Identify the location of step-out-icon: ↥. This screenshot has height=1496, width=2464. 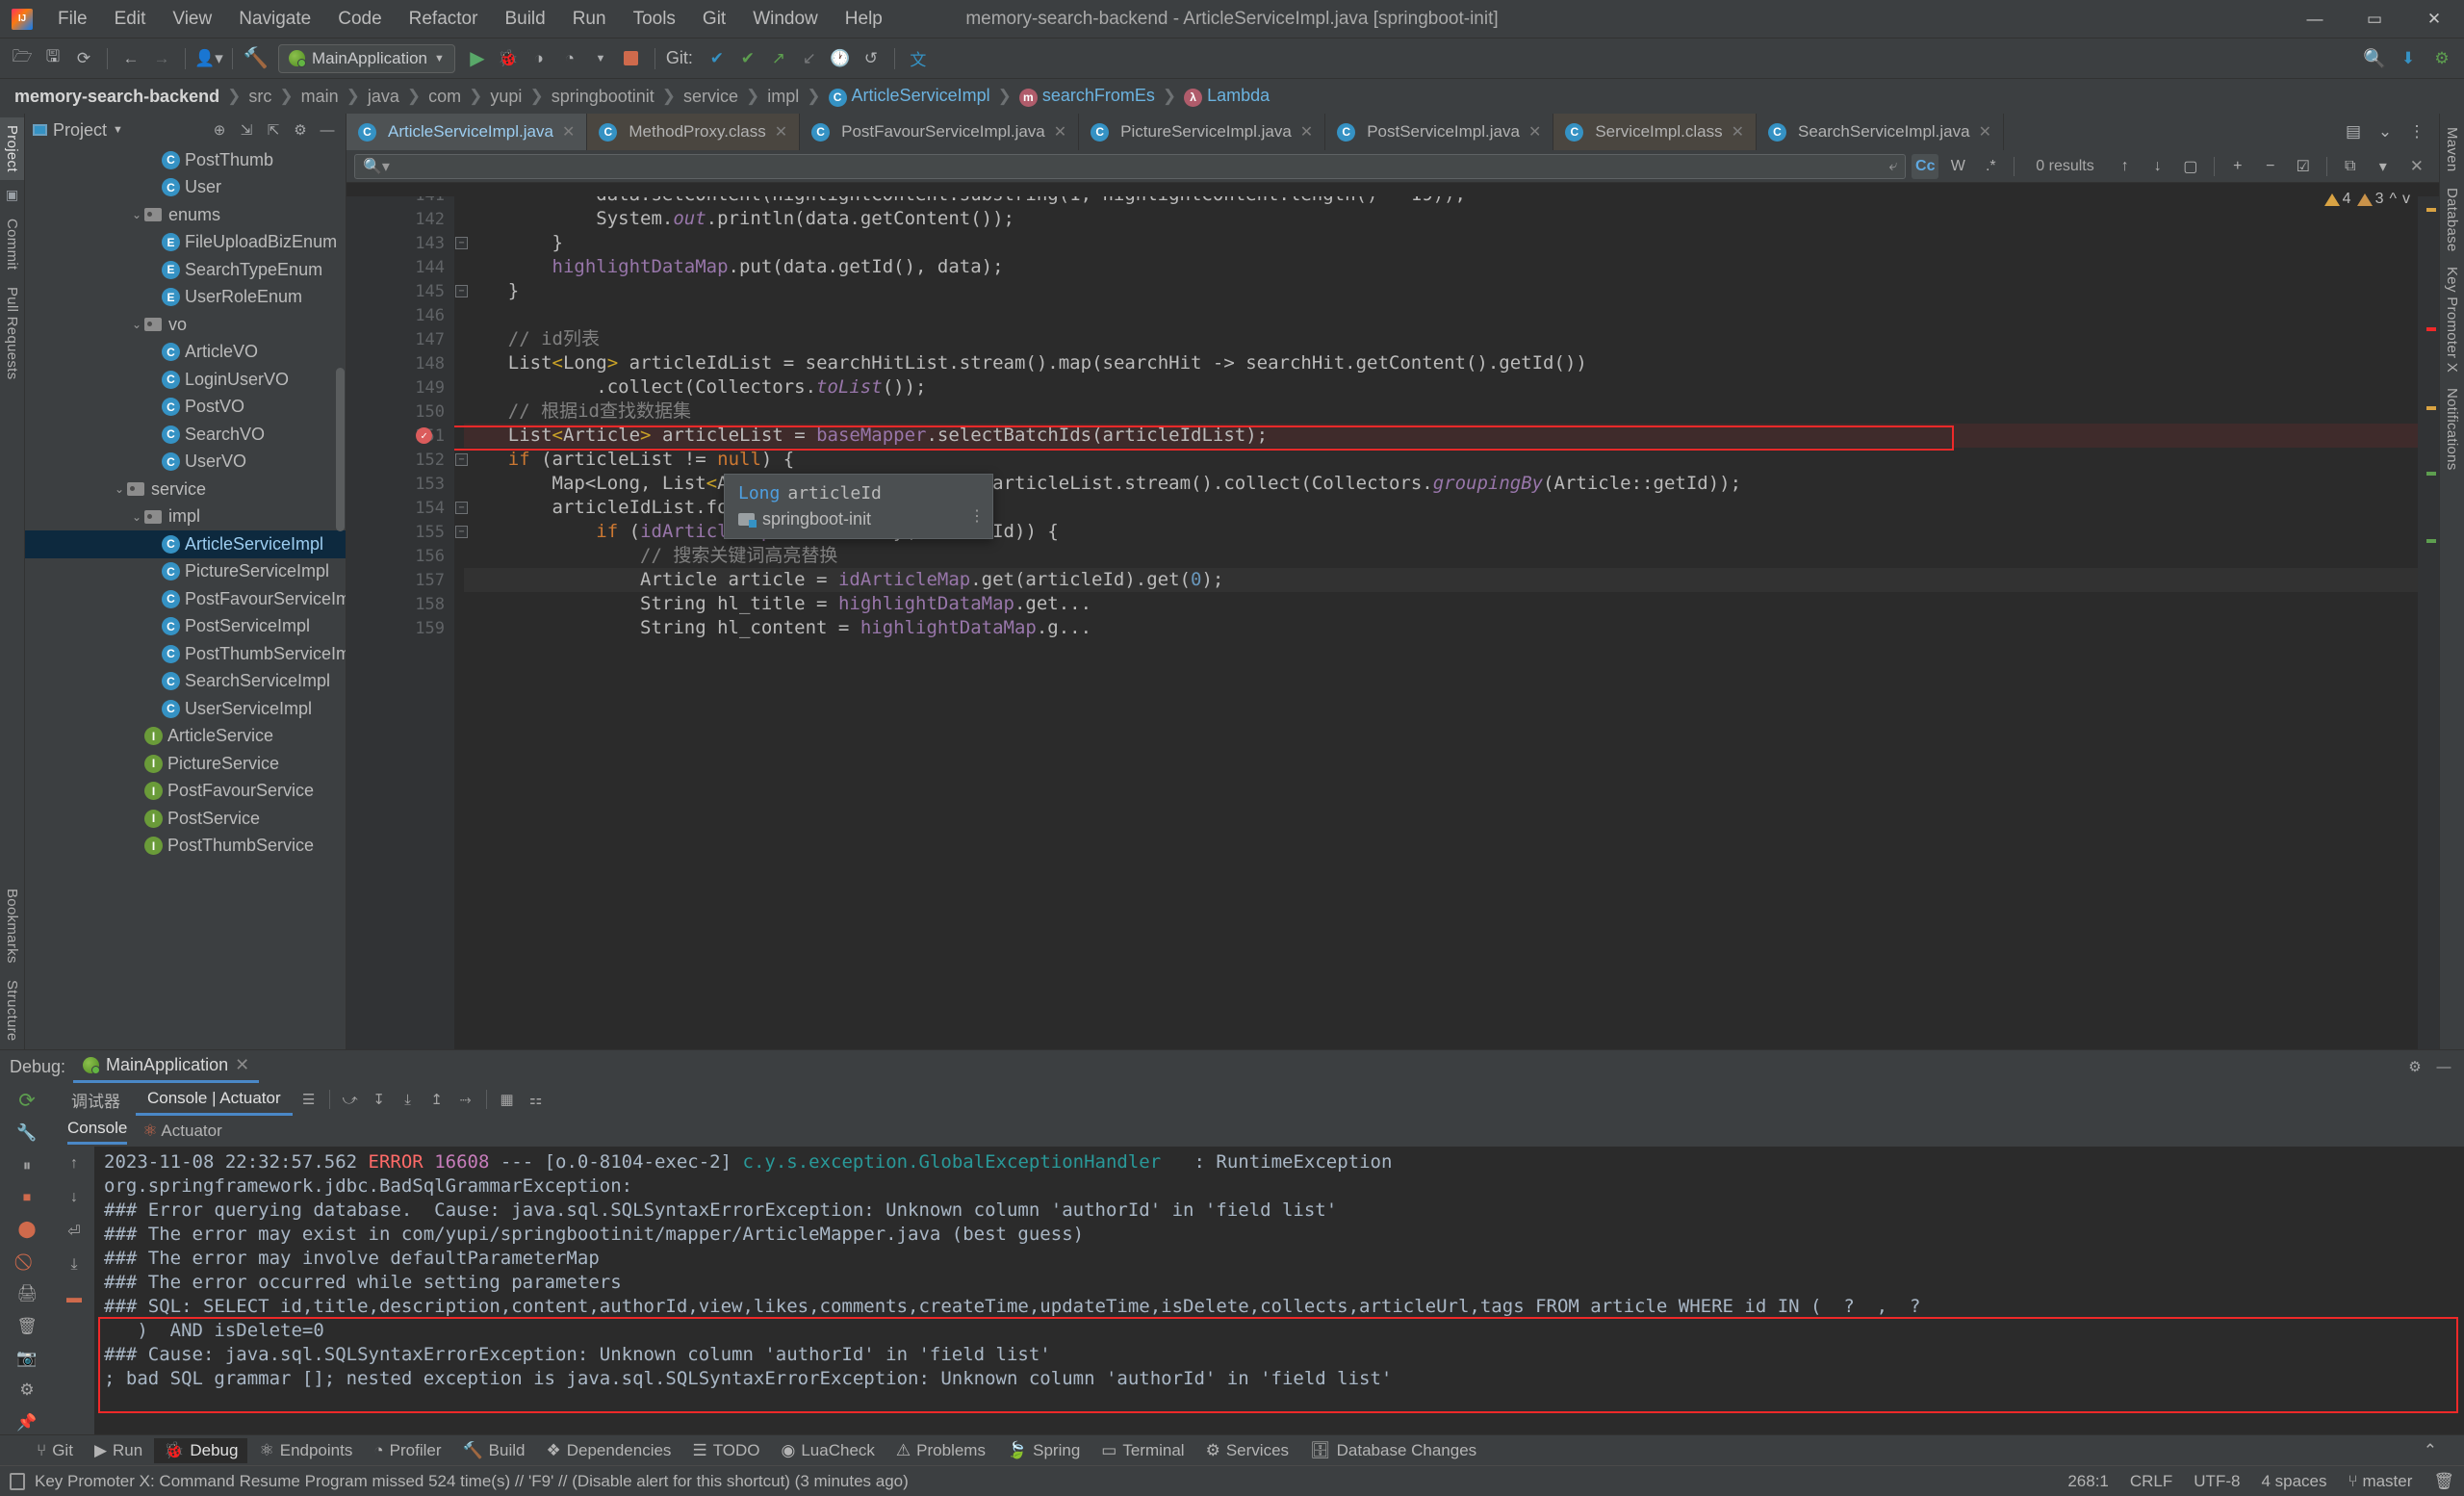
(436, 1099).